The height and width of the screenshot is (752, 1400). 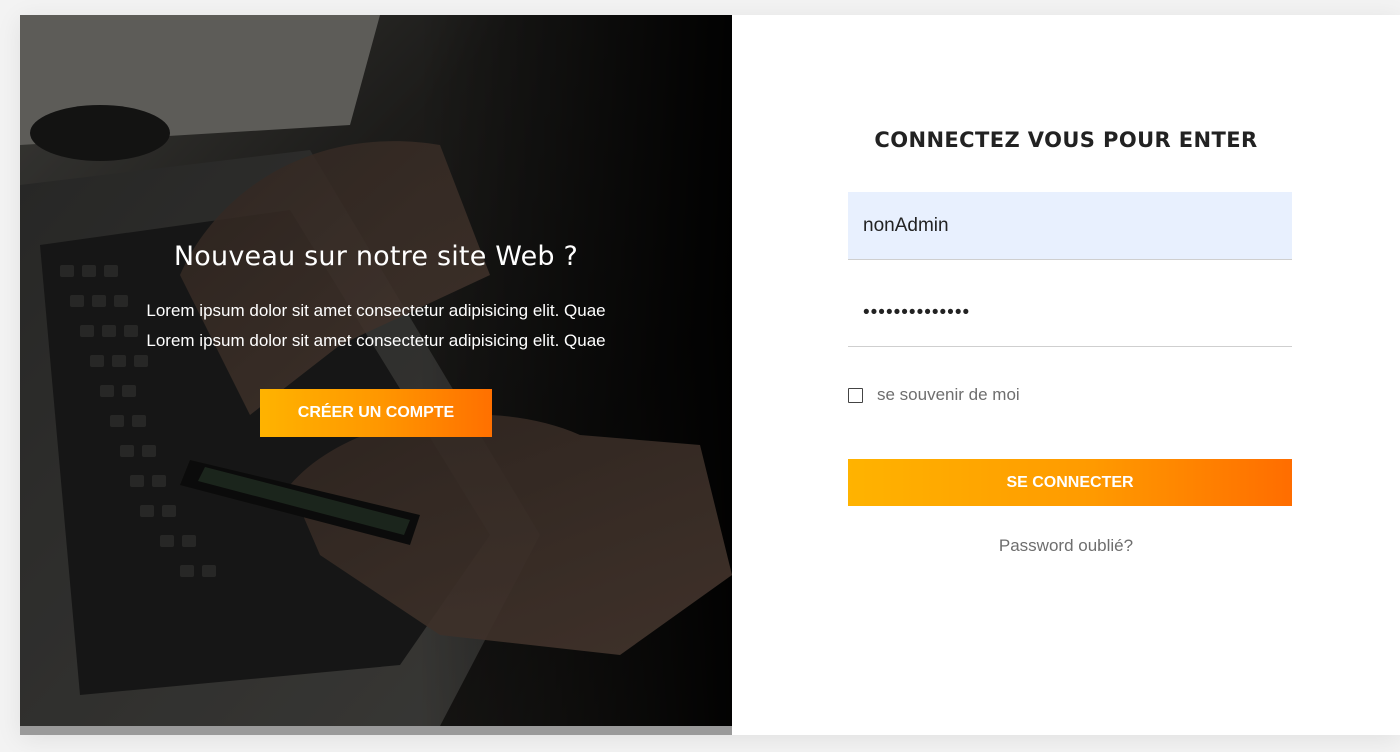 I want to click on password-input, so click(x=1070, y=313).